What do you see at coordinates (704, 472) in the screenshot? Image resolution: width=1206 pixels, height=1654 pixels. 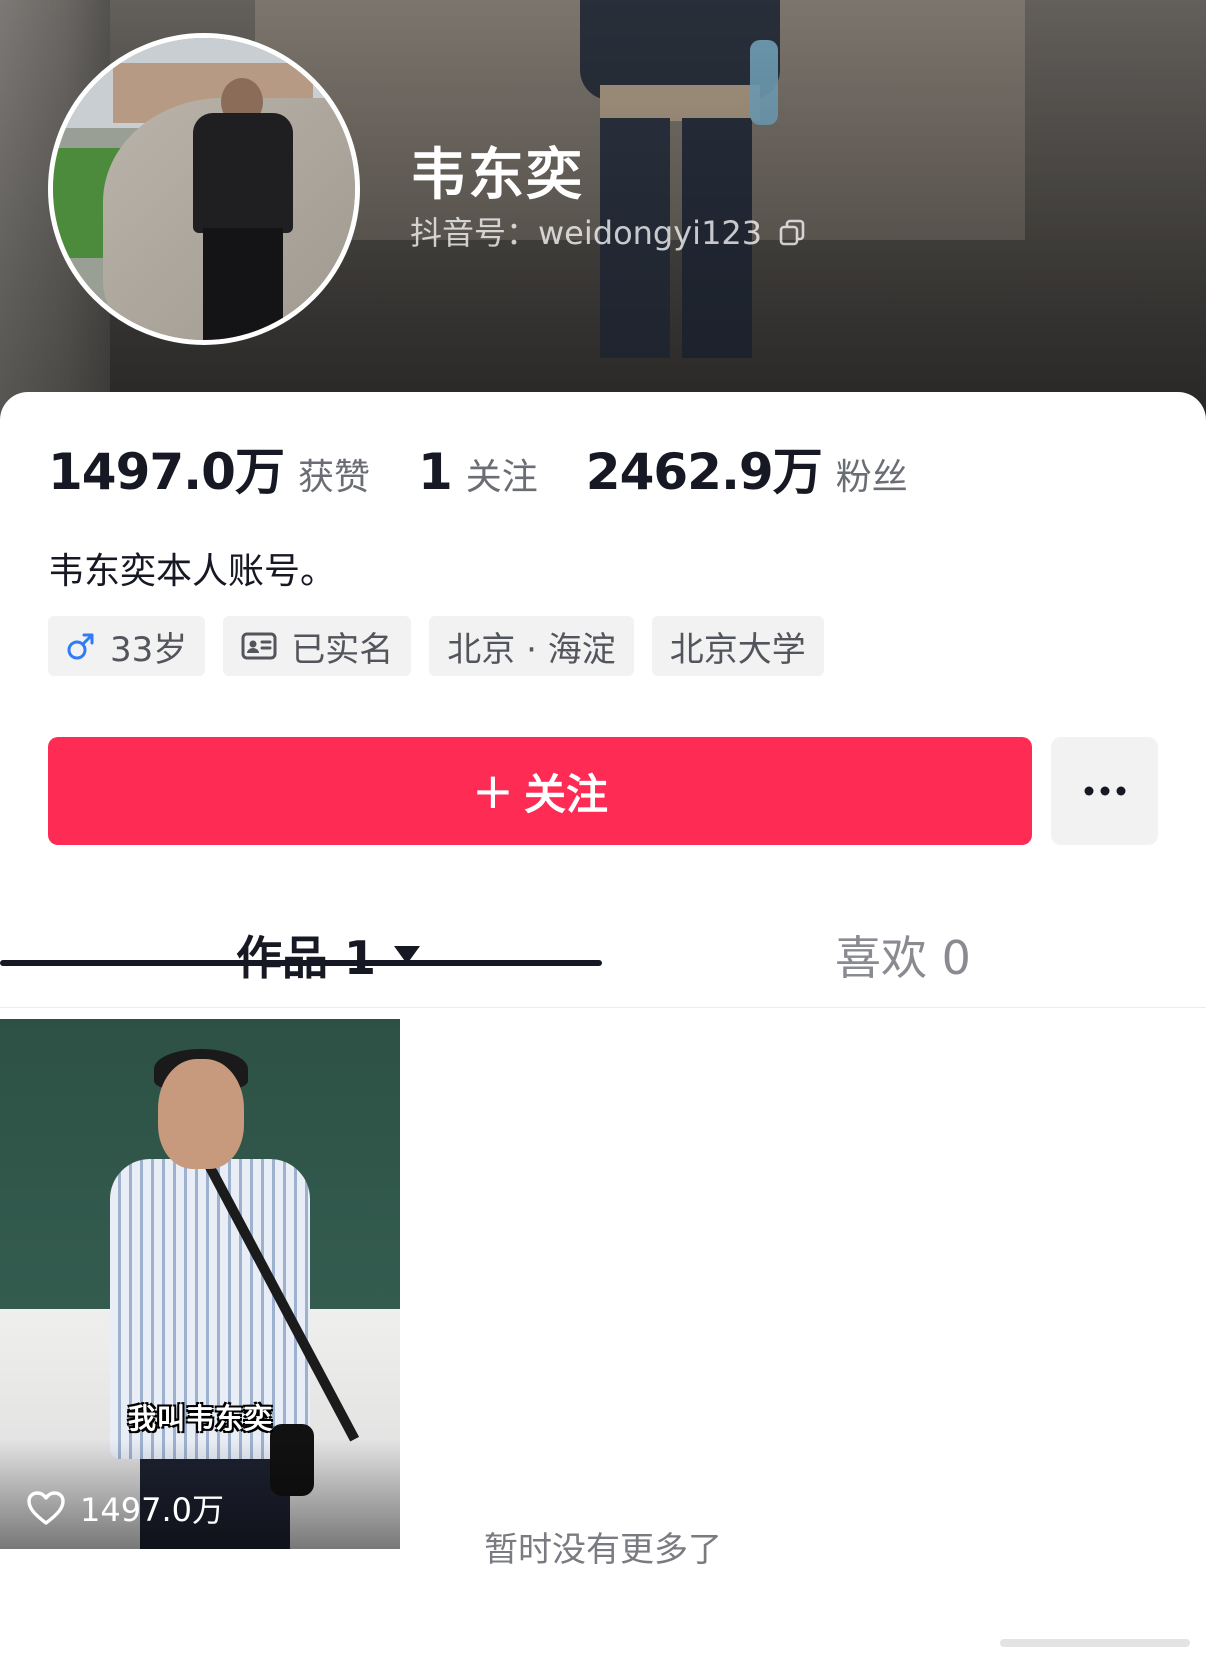 I see `stat-value: 2462.9万` at bounding box center [704, 472].